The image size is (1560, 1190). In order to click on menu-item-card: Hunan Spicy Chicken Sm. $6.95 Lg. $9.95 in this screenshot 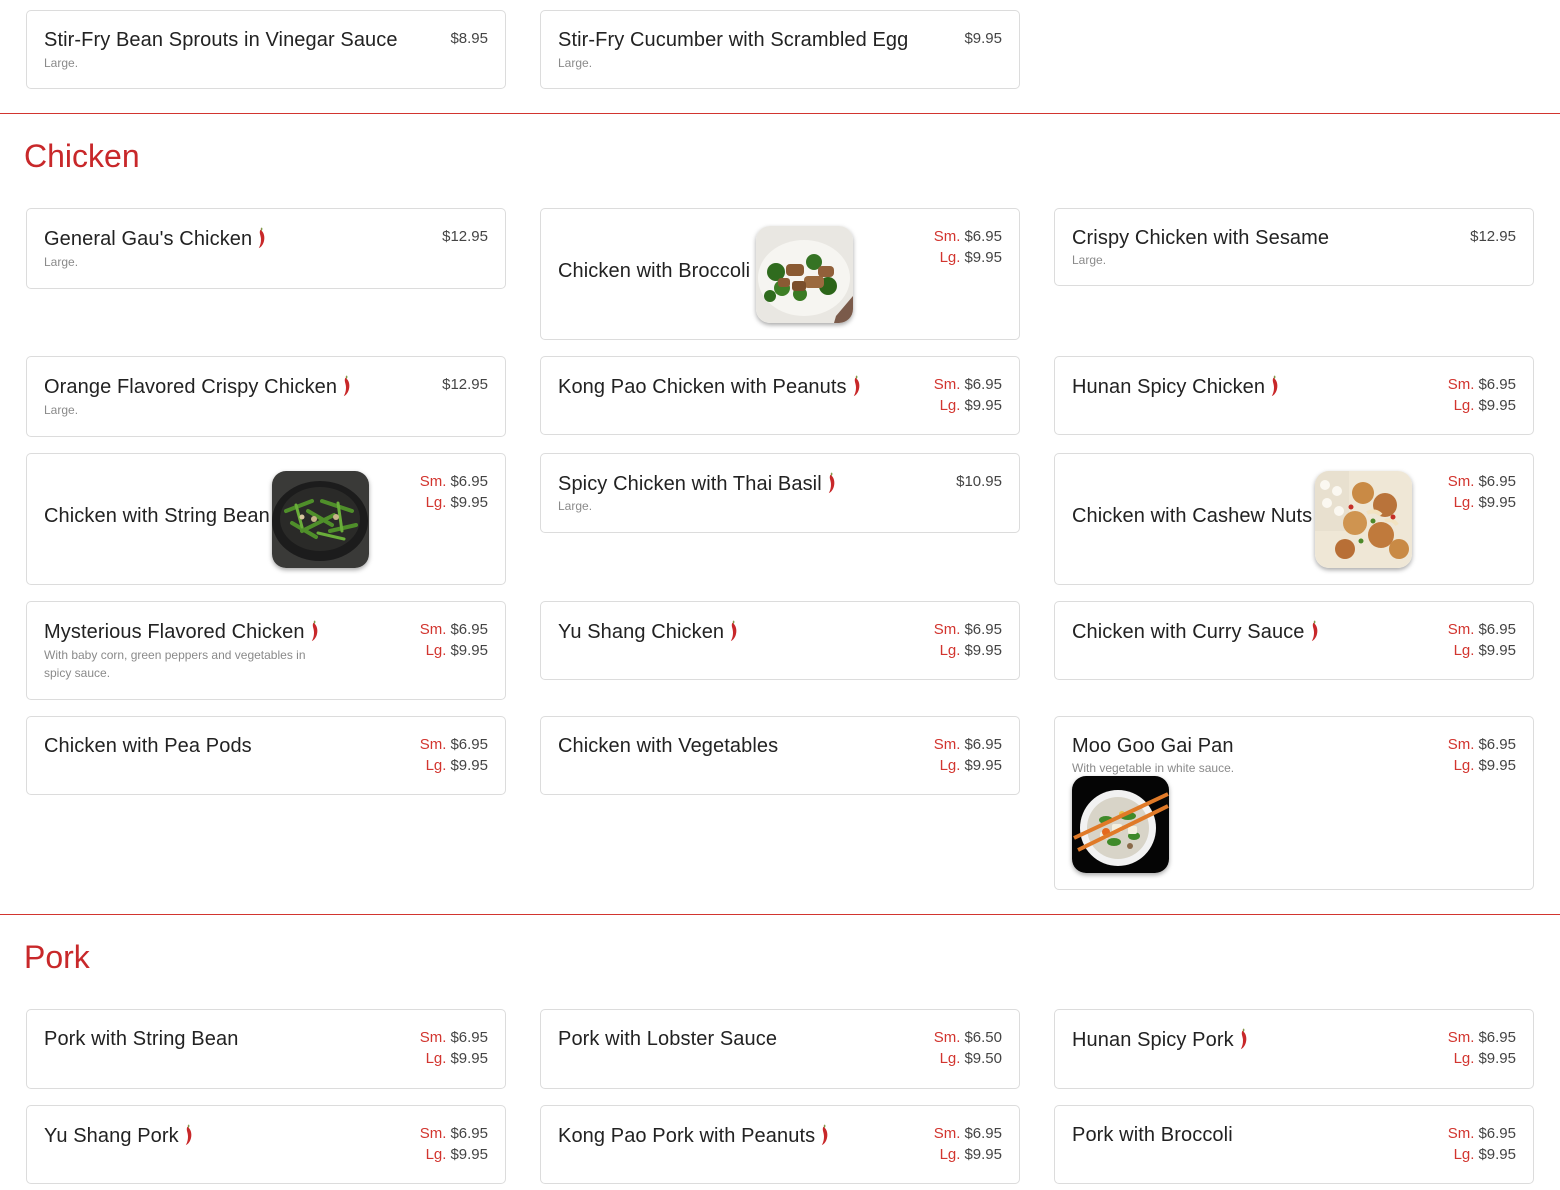, I will do `click(1294, 395)`.